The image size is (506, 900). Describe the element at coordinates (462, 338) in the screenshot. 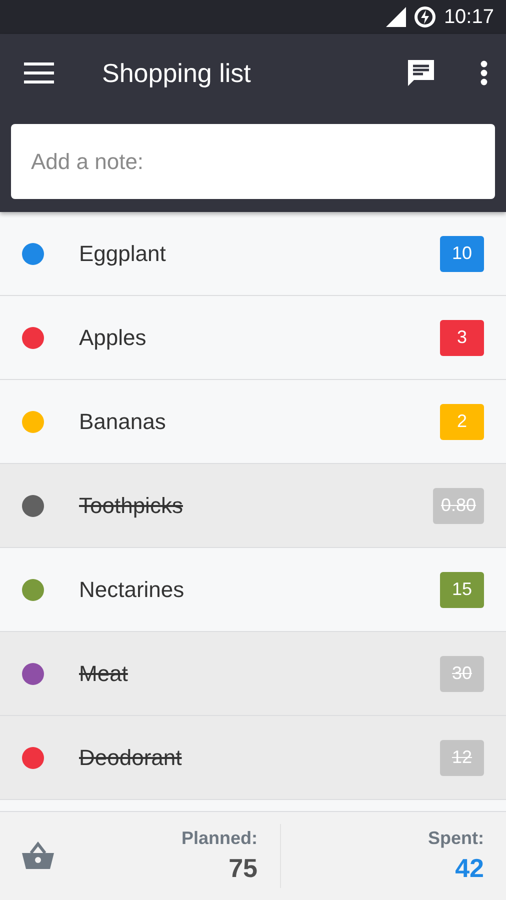

I see `amount-badge: 3` at that location.